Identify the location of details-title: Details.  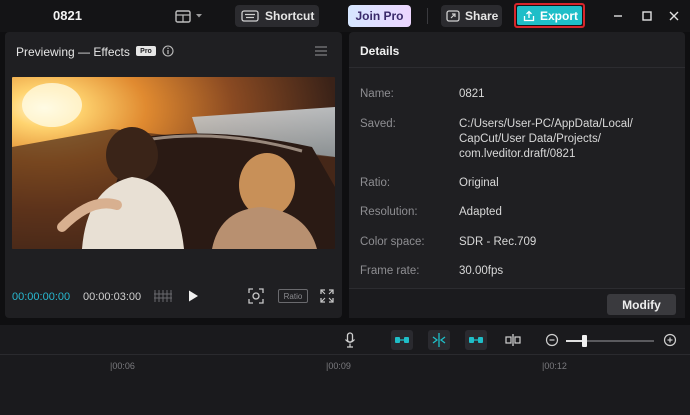
(380, 51).